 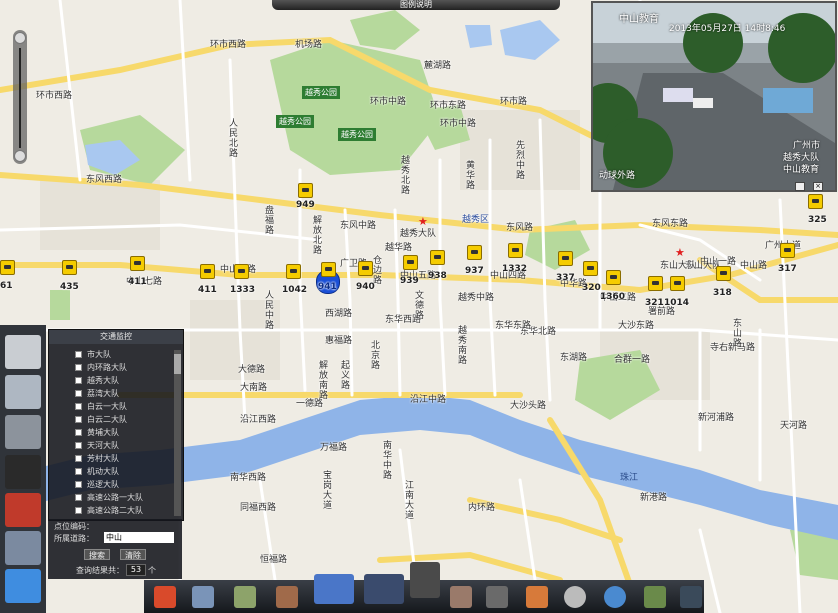 I want to click on bottom-dock, so click(x=424, y=587).